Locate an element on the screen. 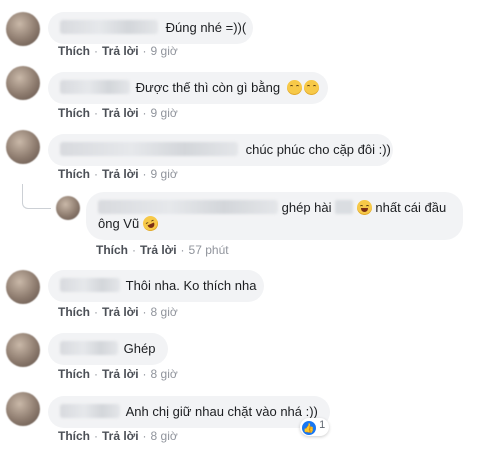 The height and width of the screenshot is (451, 498). comment-bubble: Thôi nha. Ko thích nha is located at coordinates (156, 286).